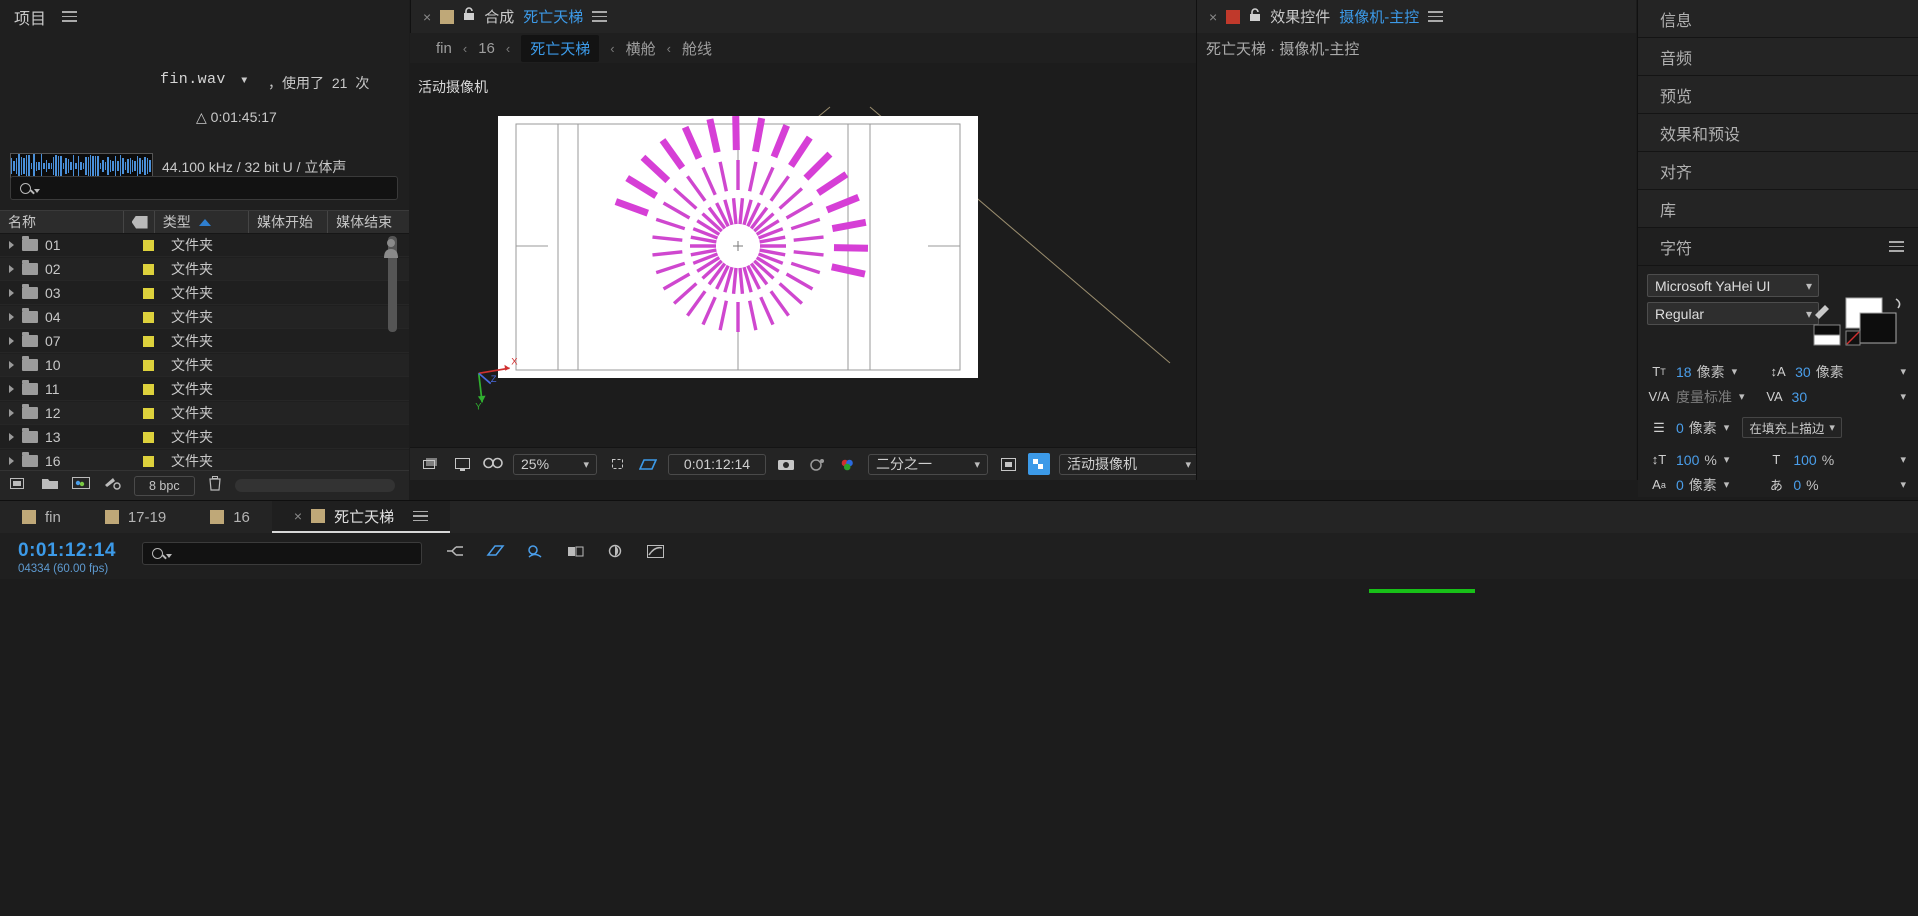 The height and width of the screenshot is (916, 1918). What do you see at coordinates (928, 464) in the screenshot?
I see `resolution-select: 二分之一 ▾` at bounding box center [928, 464].